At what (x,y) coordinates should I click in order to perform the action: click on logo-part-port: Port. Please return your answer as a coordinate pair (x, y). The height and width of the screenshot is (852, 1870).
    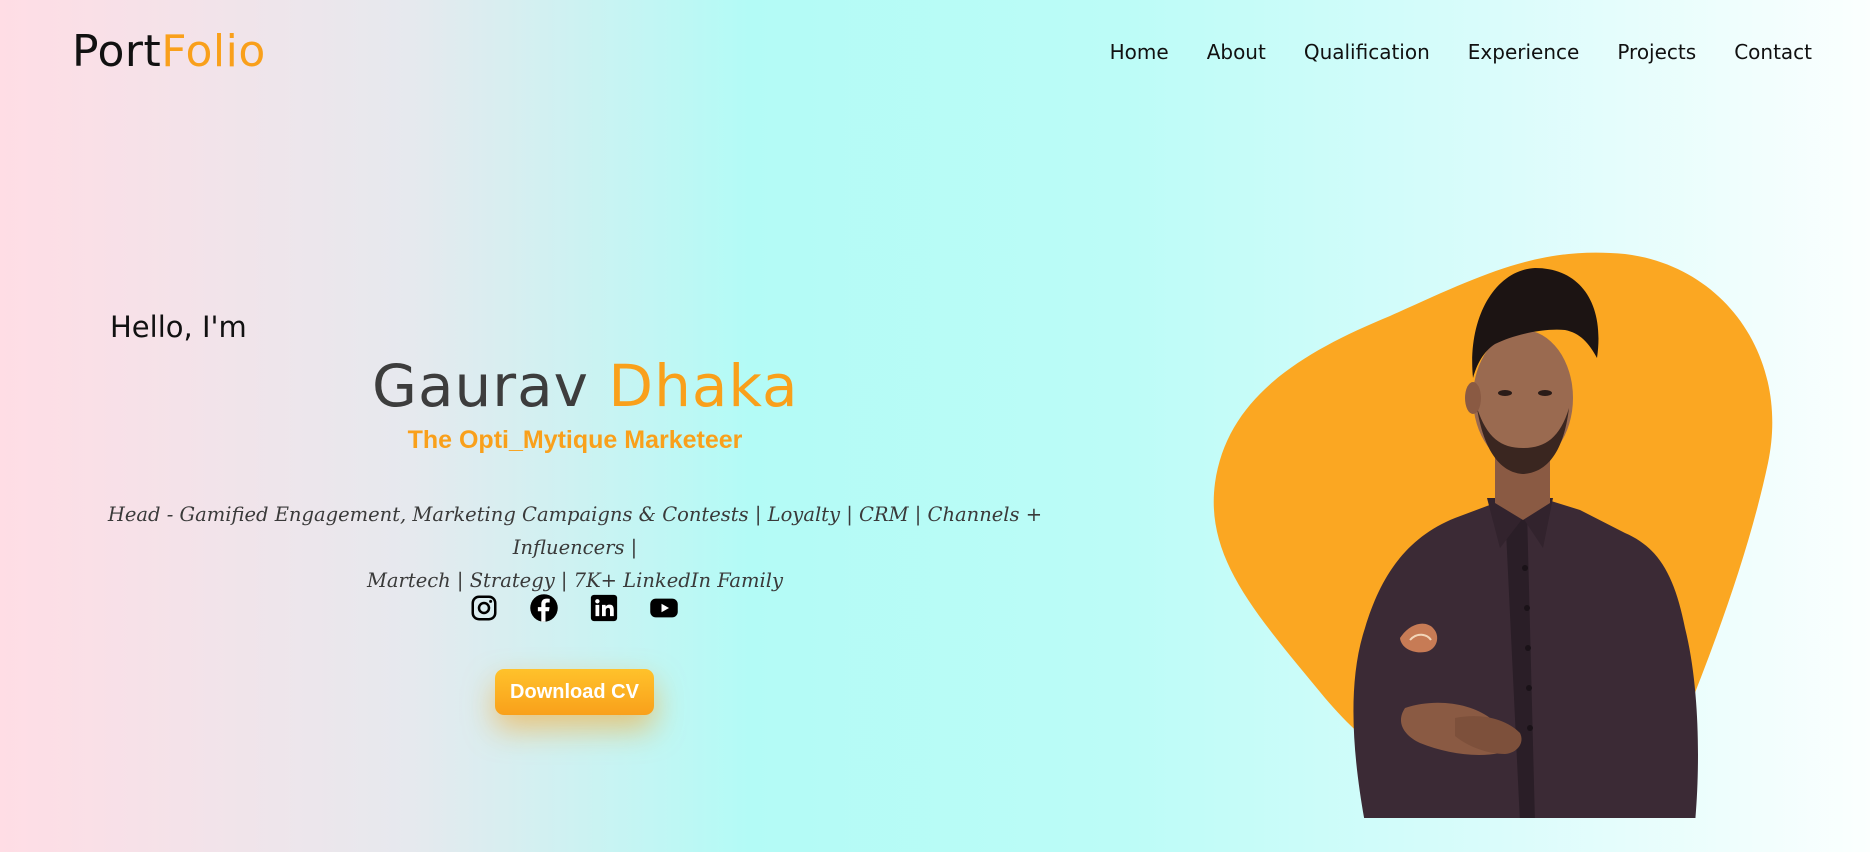
    Looking at the image, I should click on (117, 51).